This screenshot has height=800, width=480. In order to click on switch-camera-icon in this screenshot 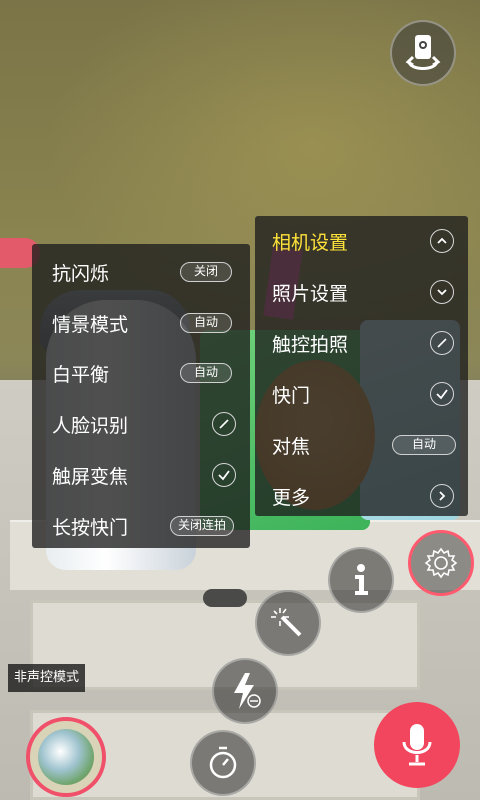, I will do `click(423, 52)`.